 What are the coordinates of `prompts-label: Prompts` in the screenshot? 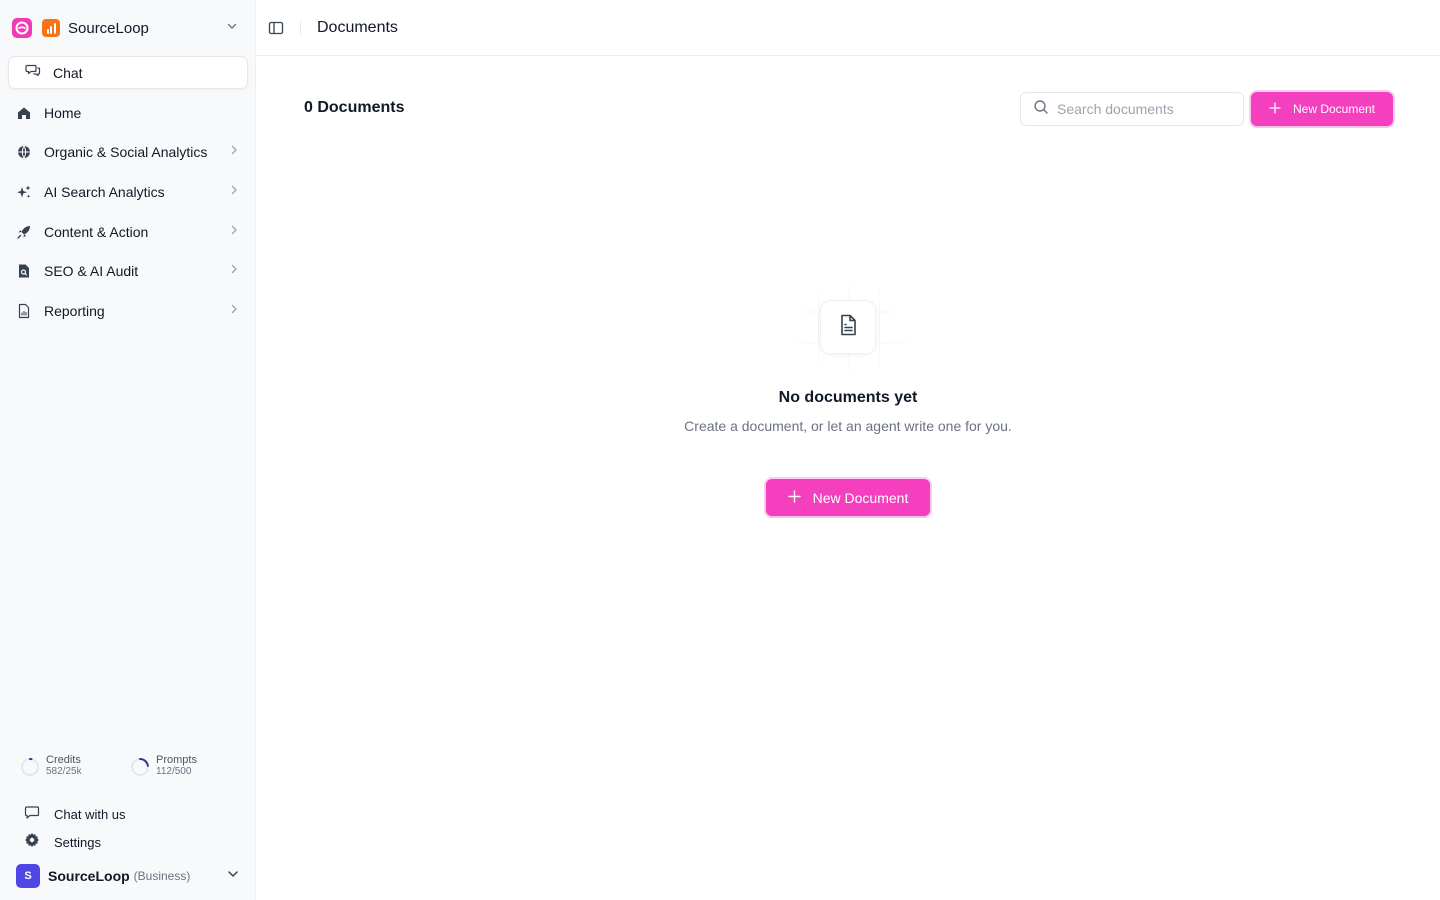 It's located at (176, 760).